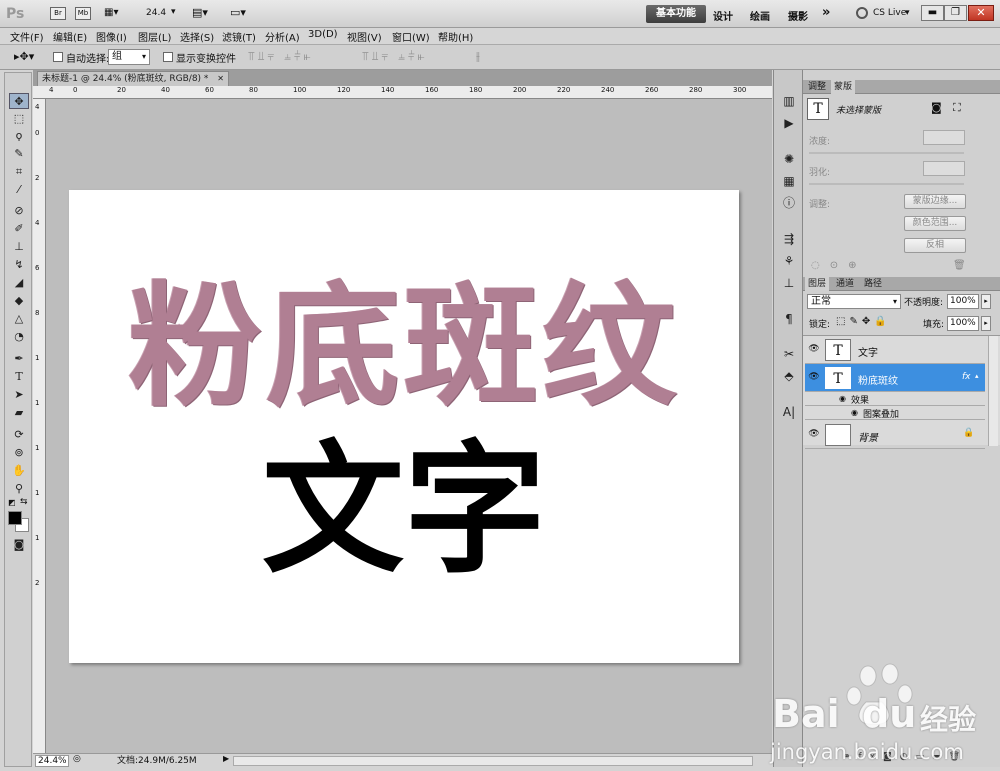 This screenshot has width=1000, height=771. I want to click on menu-select: 选择(S), so click(197, 36).